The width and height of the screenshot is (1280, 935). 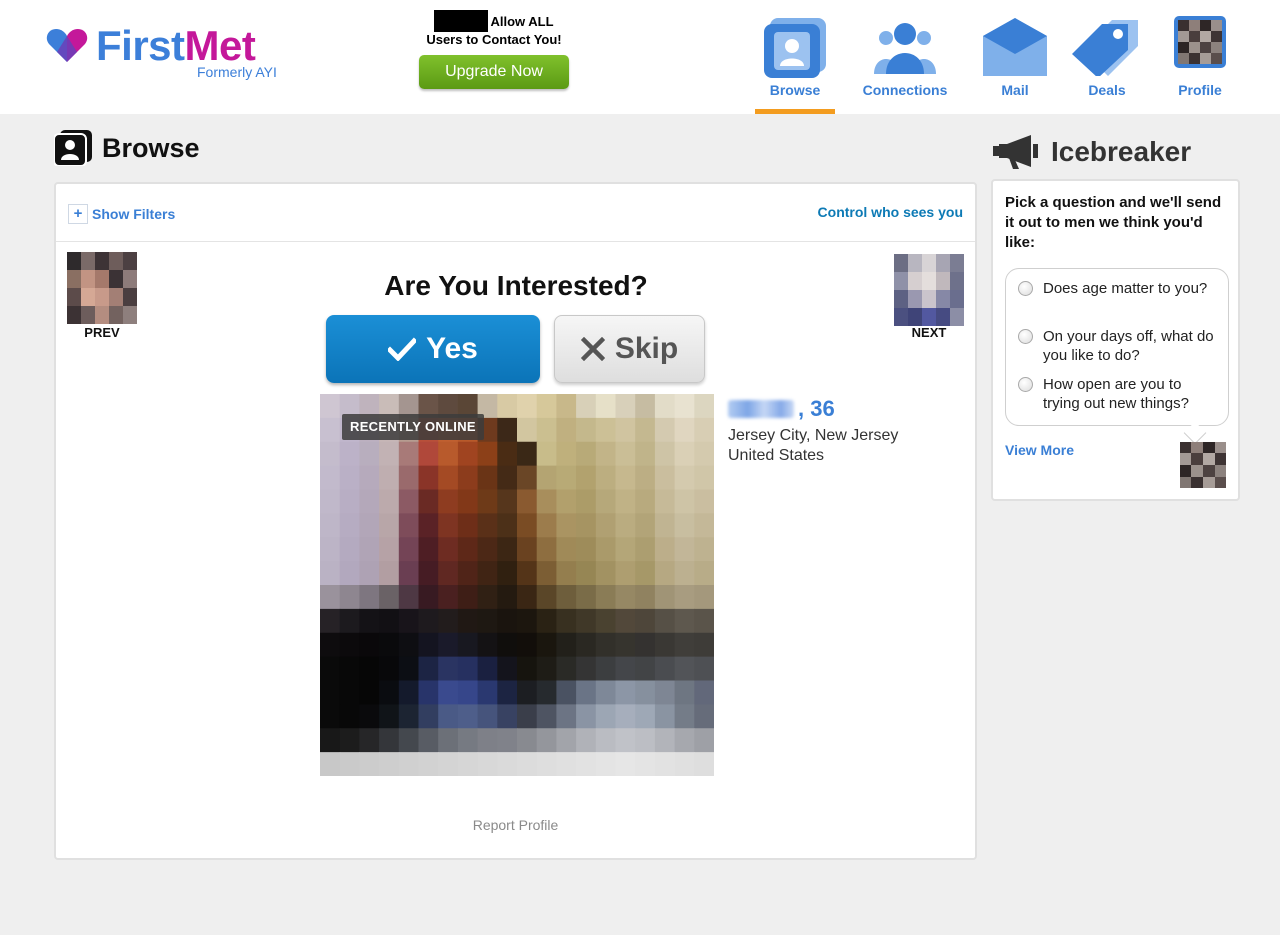 I want to click on member-age: , 36, so click(x=816, y=408).